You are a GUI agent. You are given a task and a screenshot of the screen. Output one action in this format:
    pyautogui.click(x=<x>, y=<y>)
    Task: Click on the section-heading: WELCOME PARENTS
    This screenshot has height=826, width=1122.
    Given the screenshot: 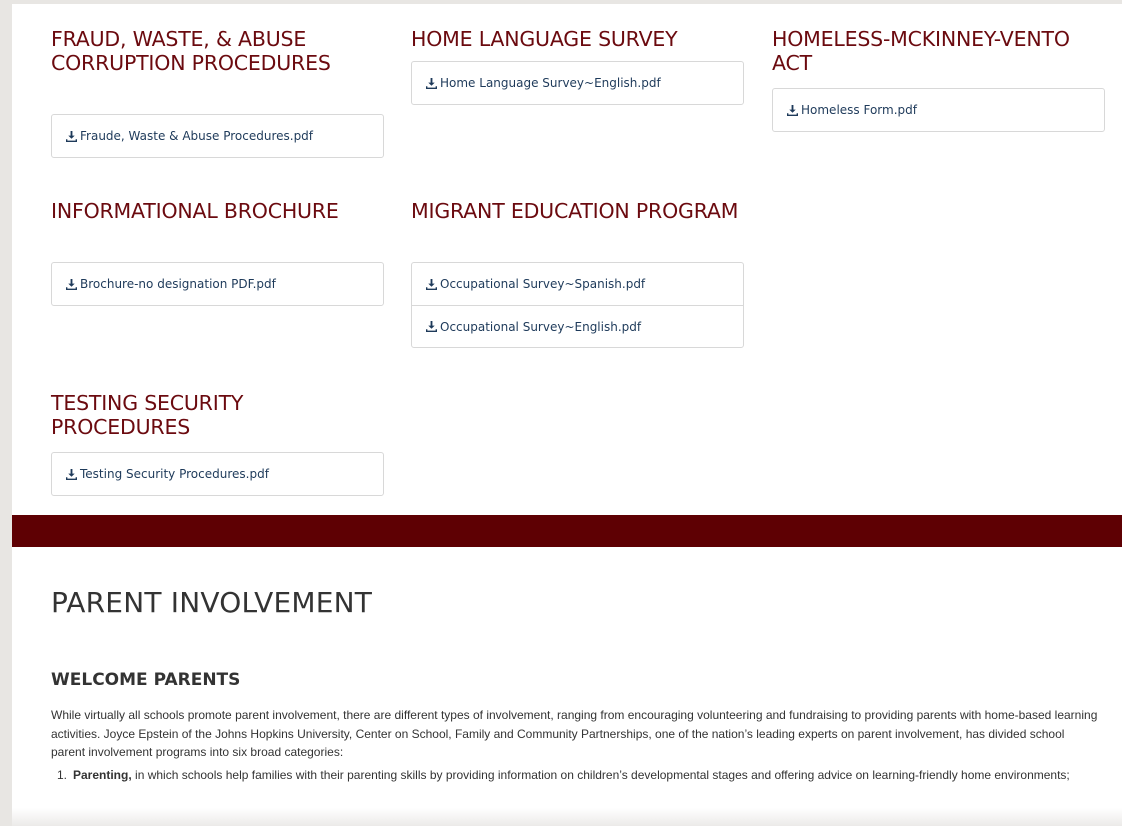 What is the action you would take?
    pyautogui.click(x=146, y=680)
    